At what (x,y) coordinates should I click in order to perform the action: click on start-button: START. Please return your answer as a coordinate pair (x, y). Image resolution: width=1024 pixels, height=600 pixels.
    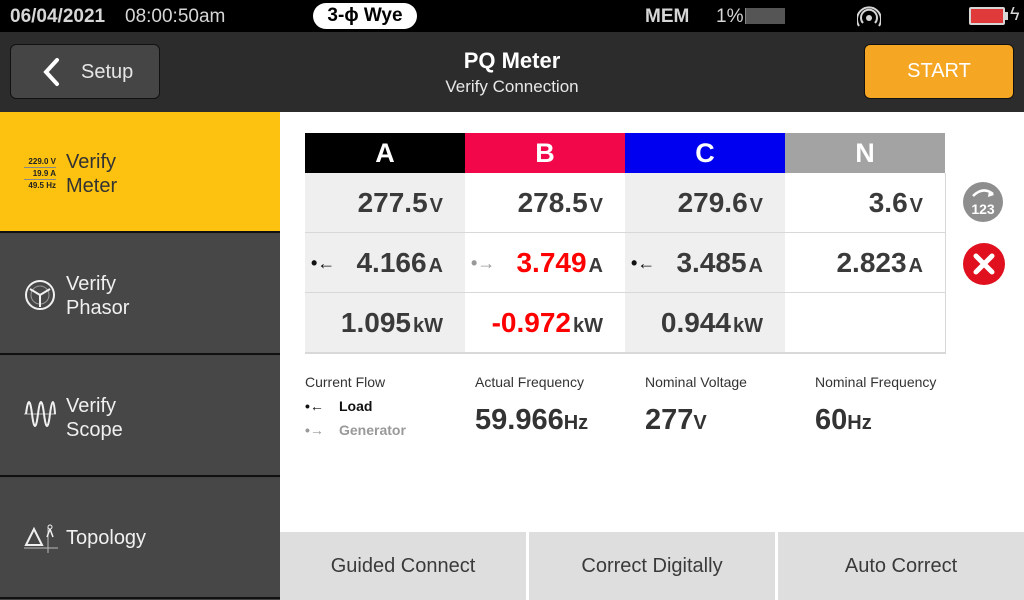
    Looking at the image, I should click on (939, 71).